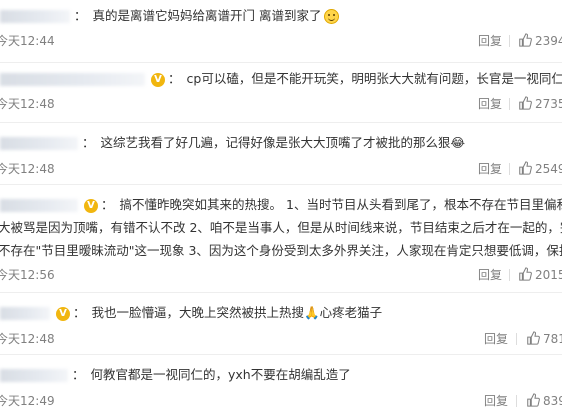  What do you see at coordinates (281, 401) in the screenshot?
I see `comment-footer: 今天12:49 回复 839` at bounding box center [281, 401].